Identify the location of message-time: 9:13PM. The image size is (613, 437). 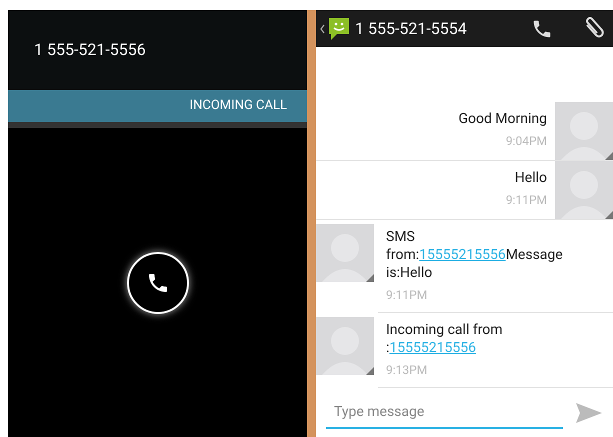
(407, 371).